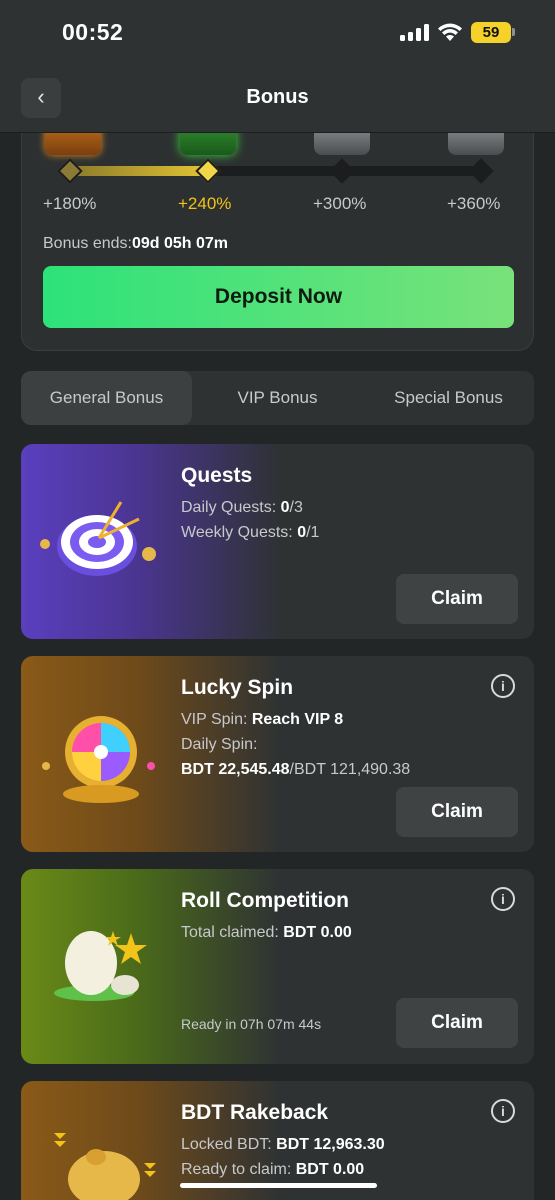 This screenshot has height=1200, width=555. Describe the element at coordinates (100, 966) in the screenshot. I see `egg-star-icon` at that location.